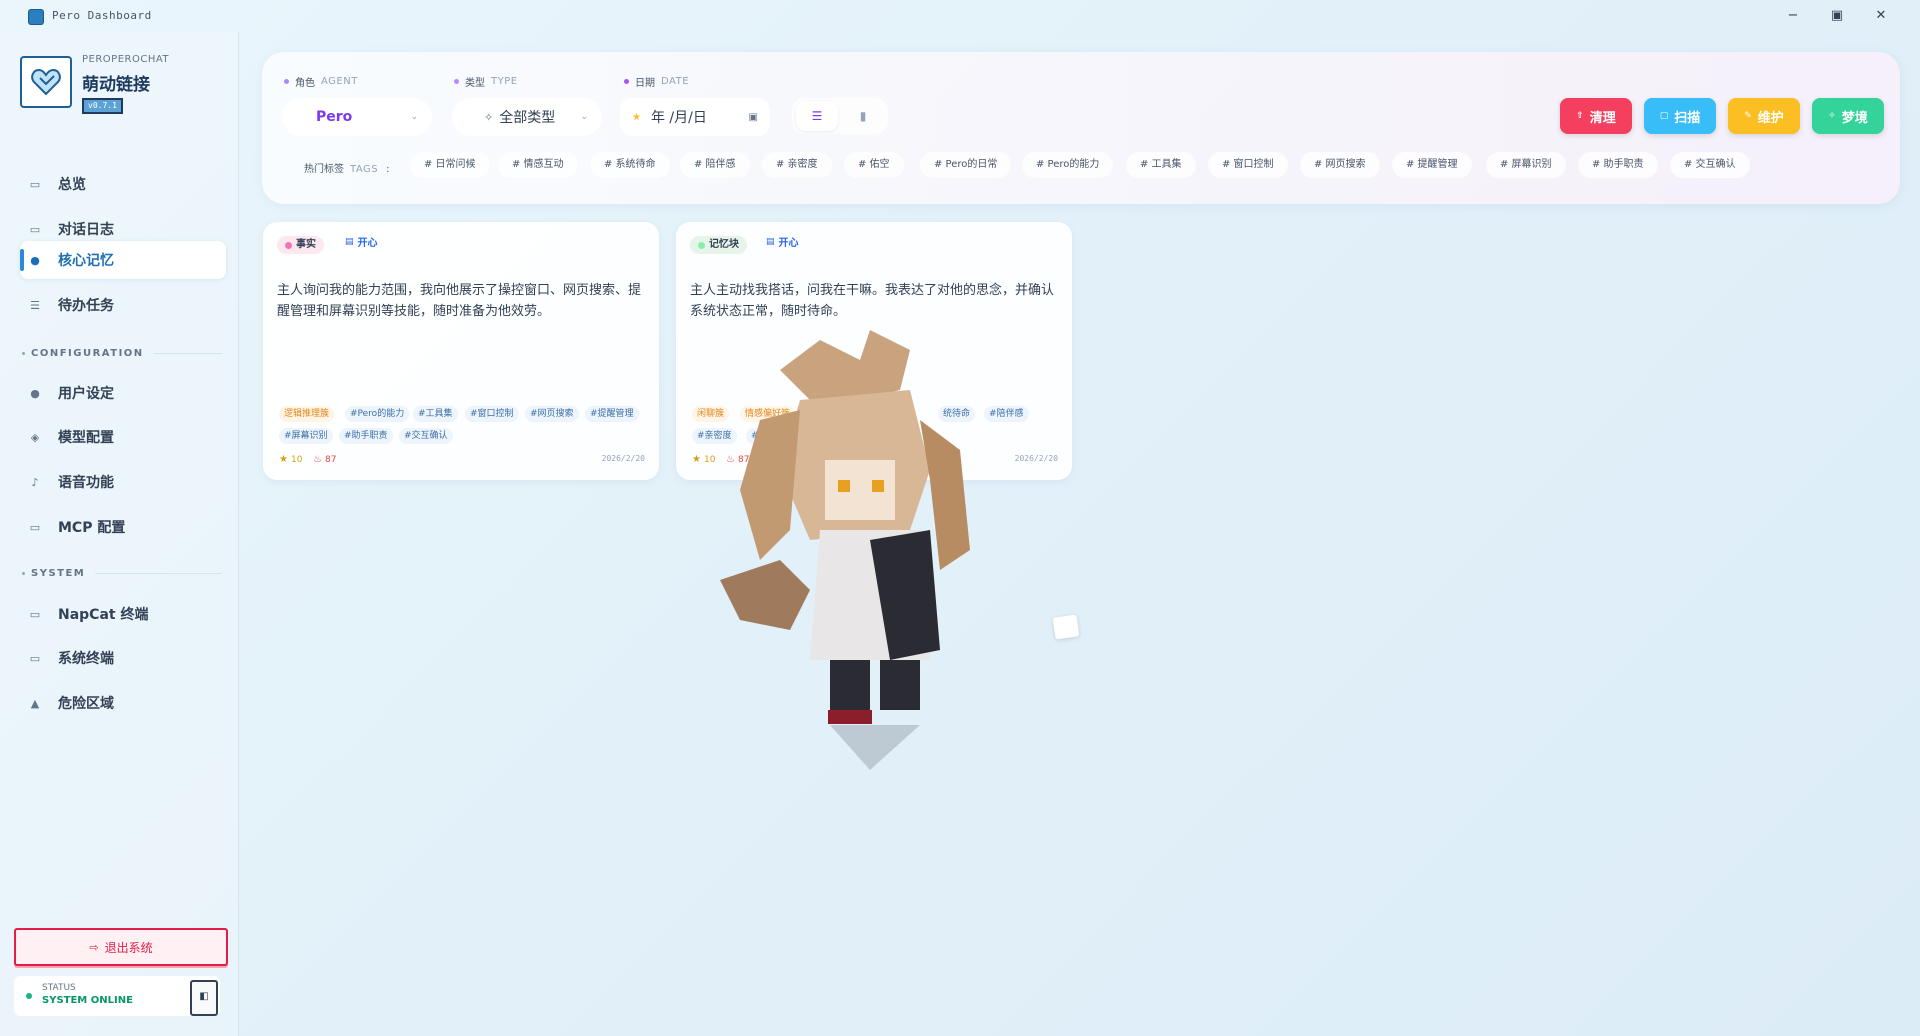 Image resolution: width=1920 pixels, height=1036 pixels. Describe the element at coordinates (1340, 165) in the screenshot. I see `hot-tag: # 网页搜索` at that location.